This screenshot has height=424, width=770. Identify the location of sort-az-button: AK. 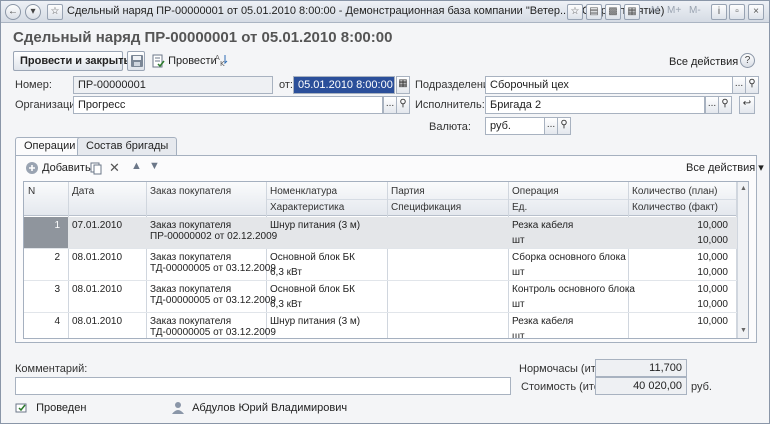
(221, 60).